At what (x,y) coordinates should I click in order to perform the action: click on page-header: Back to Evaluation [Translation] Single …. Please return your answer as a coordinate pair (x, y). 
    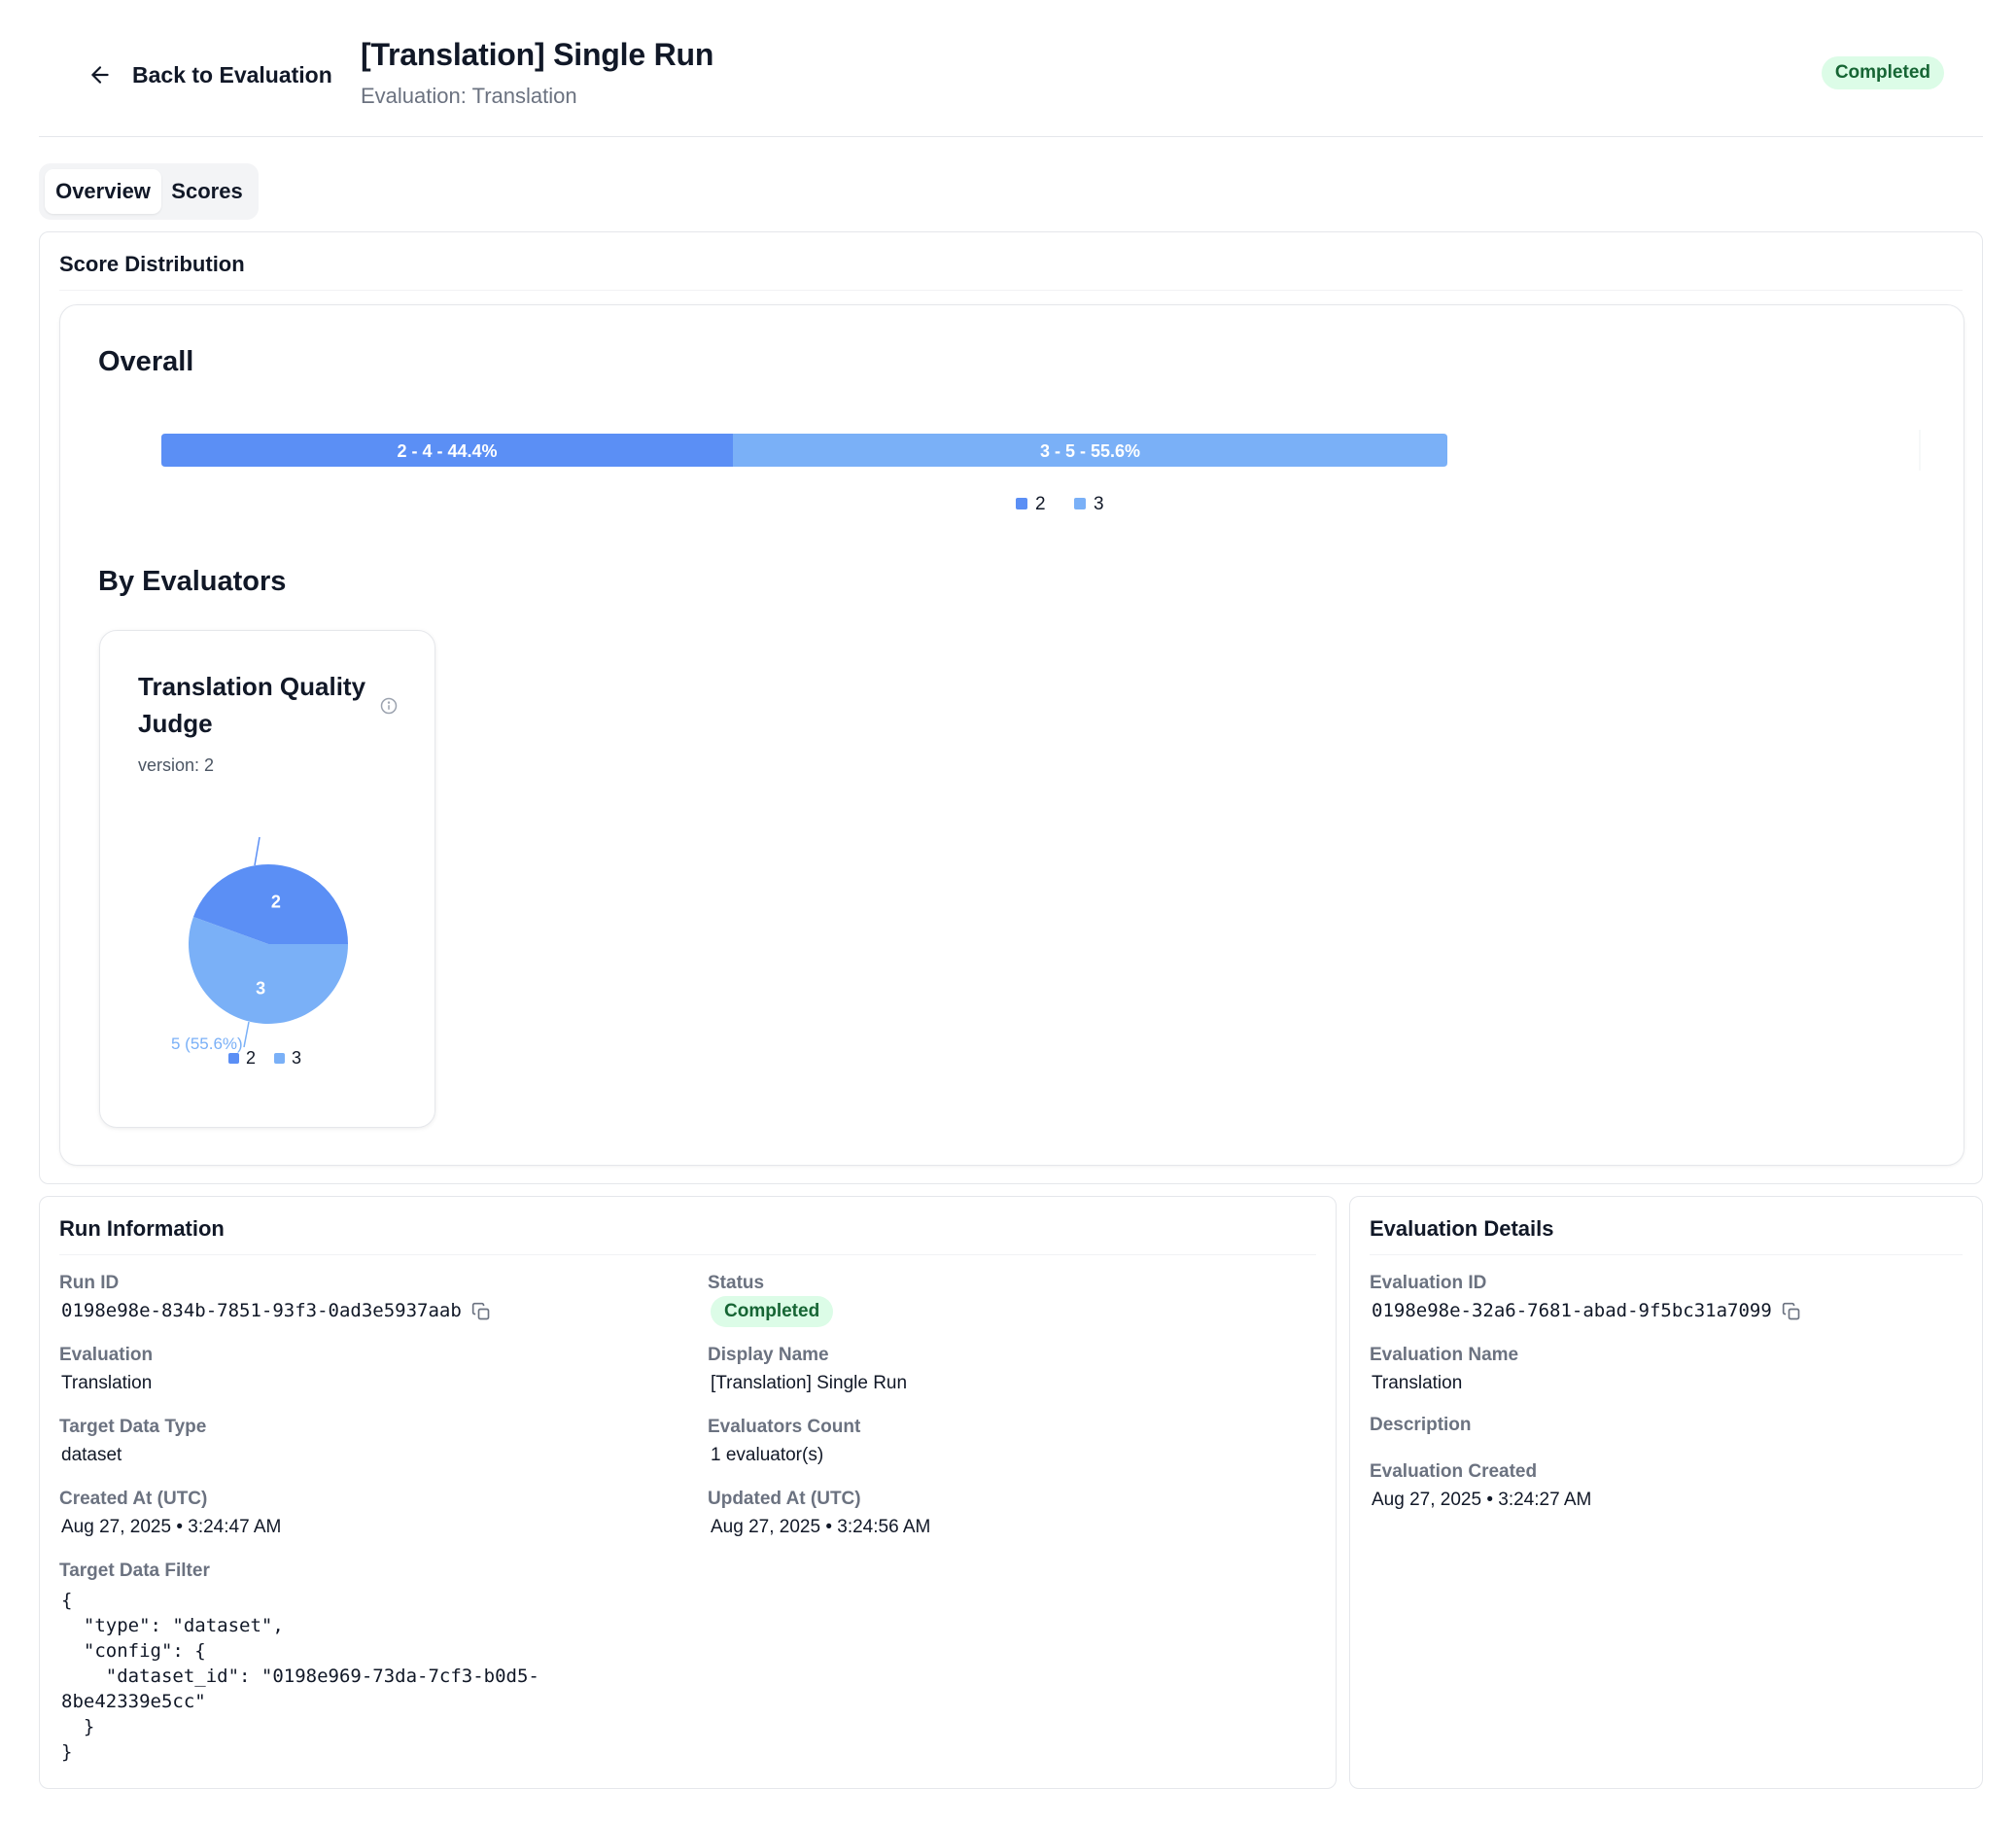
    Looking at the image, I should click on (1011, 68).